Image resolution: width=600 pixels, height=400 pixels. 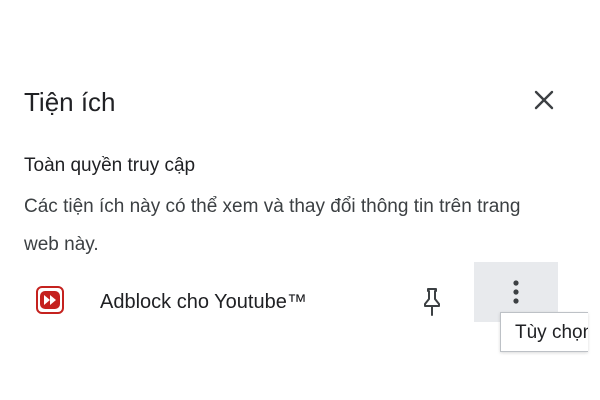 I want to click on section-heading: Toàn quyền truy cập, so click(x=110, y=165).